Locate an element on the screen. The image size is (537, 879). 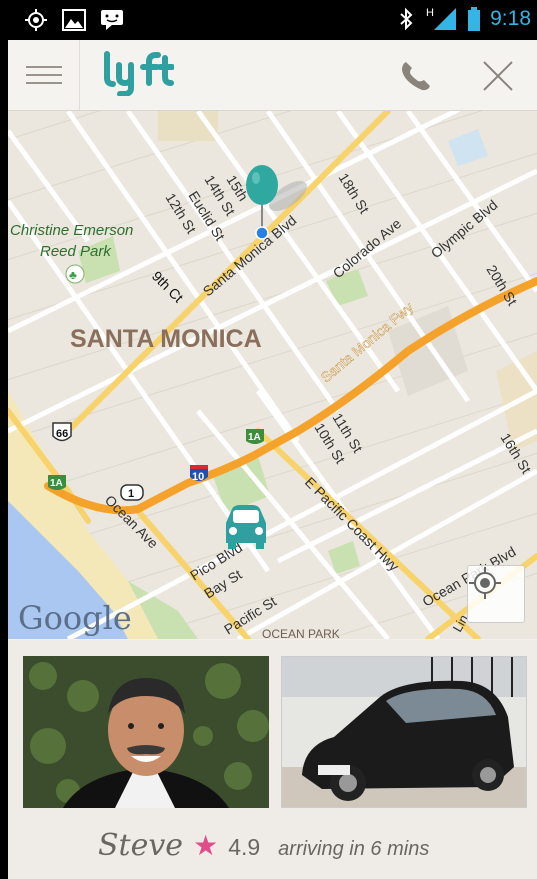
i10-shield-icon: 10 is located at coordinates (199, 474).